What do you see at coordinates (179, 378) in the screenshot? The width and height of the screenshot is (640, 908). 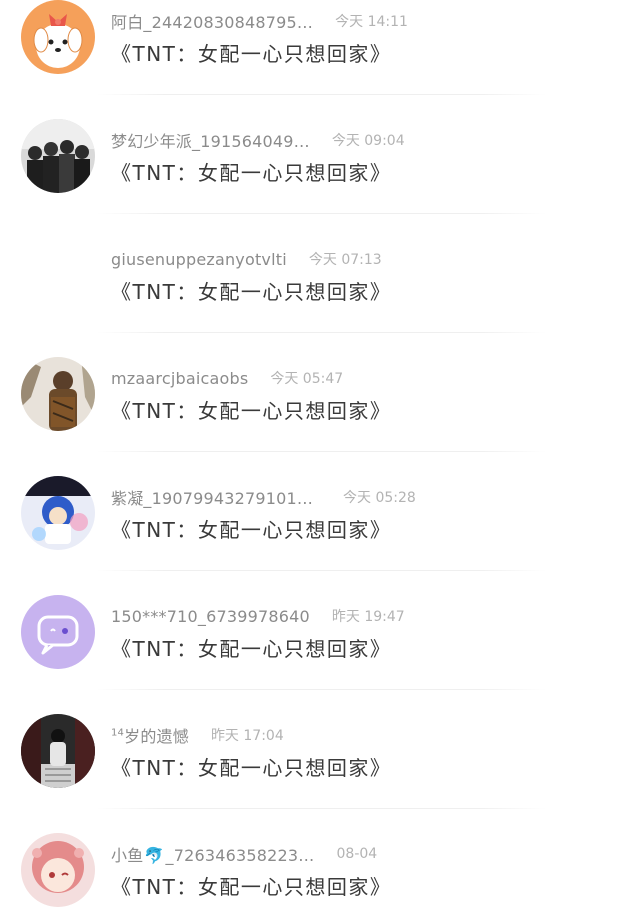 I see `username: mzaarcjbaicaobs` at bounding box center [179, 378].